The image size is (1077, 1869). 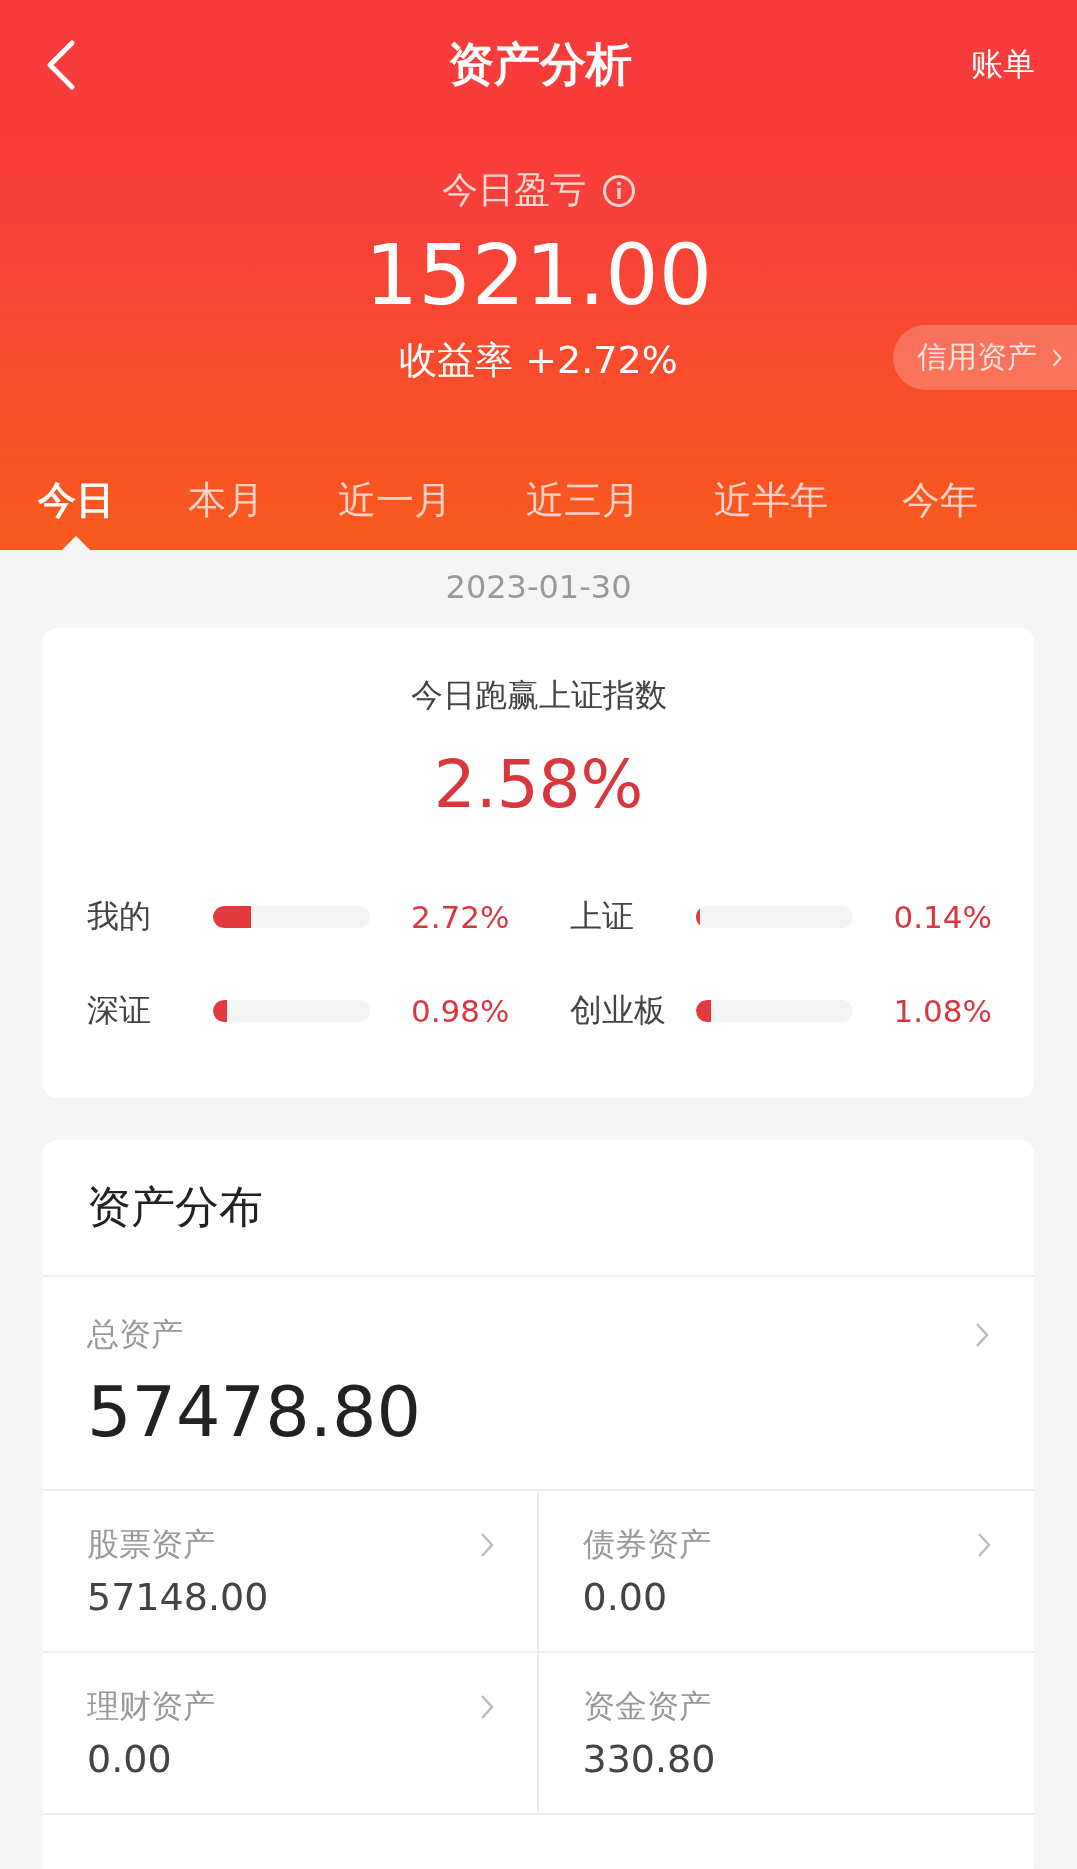 I want to click on asset-label: 股票资产, so click(x=151, y=1544).